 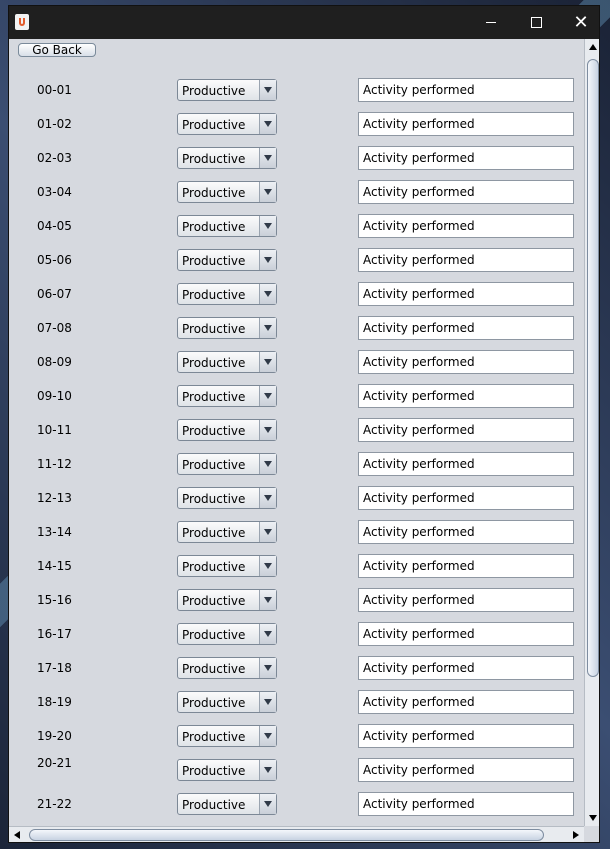 I want to click on scroll-right-button, so click(x=576, y=834).